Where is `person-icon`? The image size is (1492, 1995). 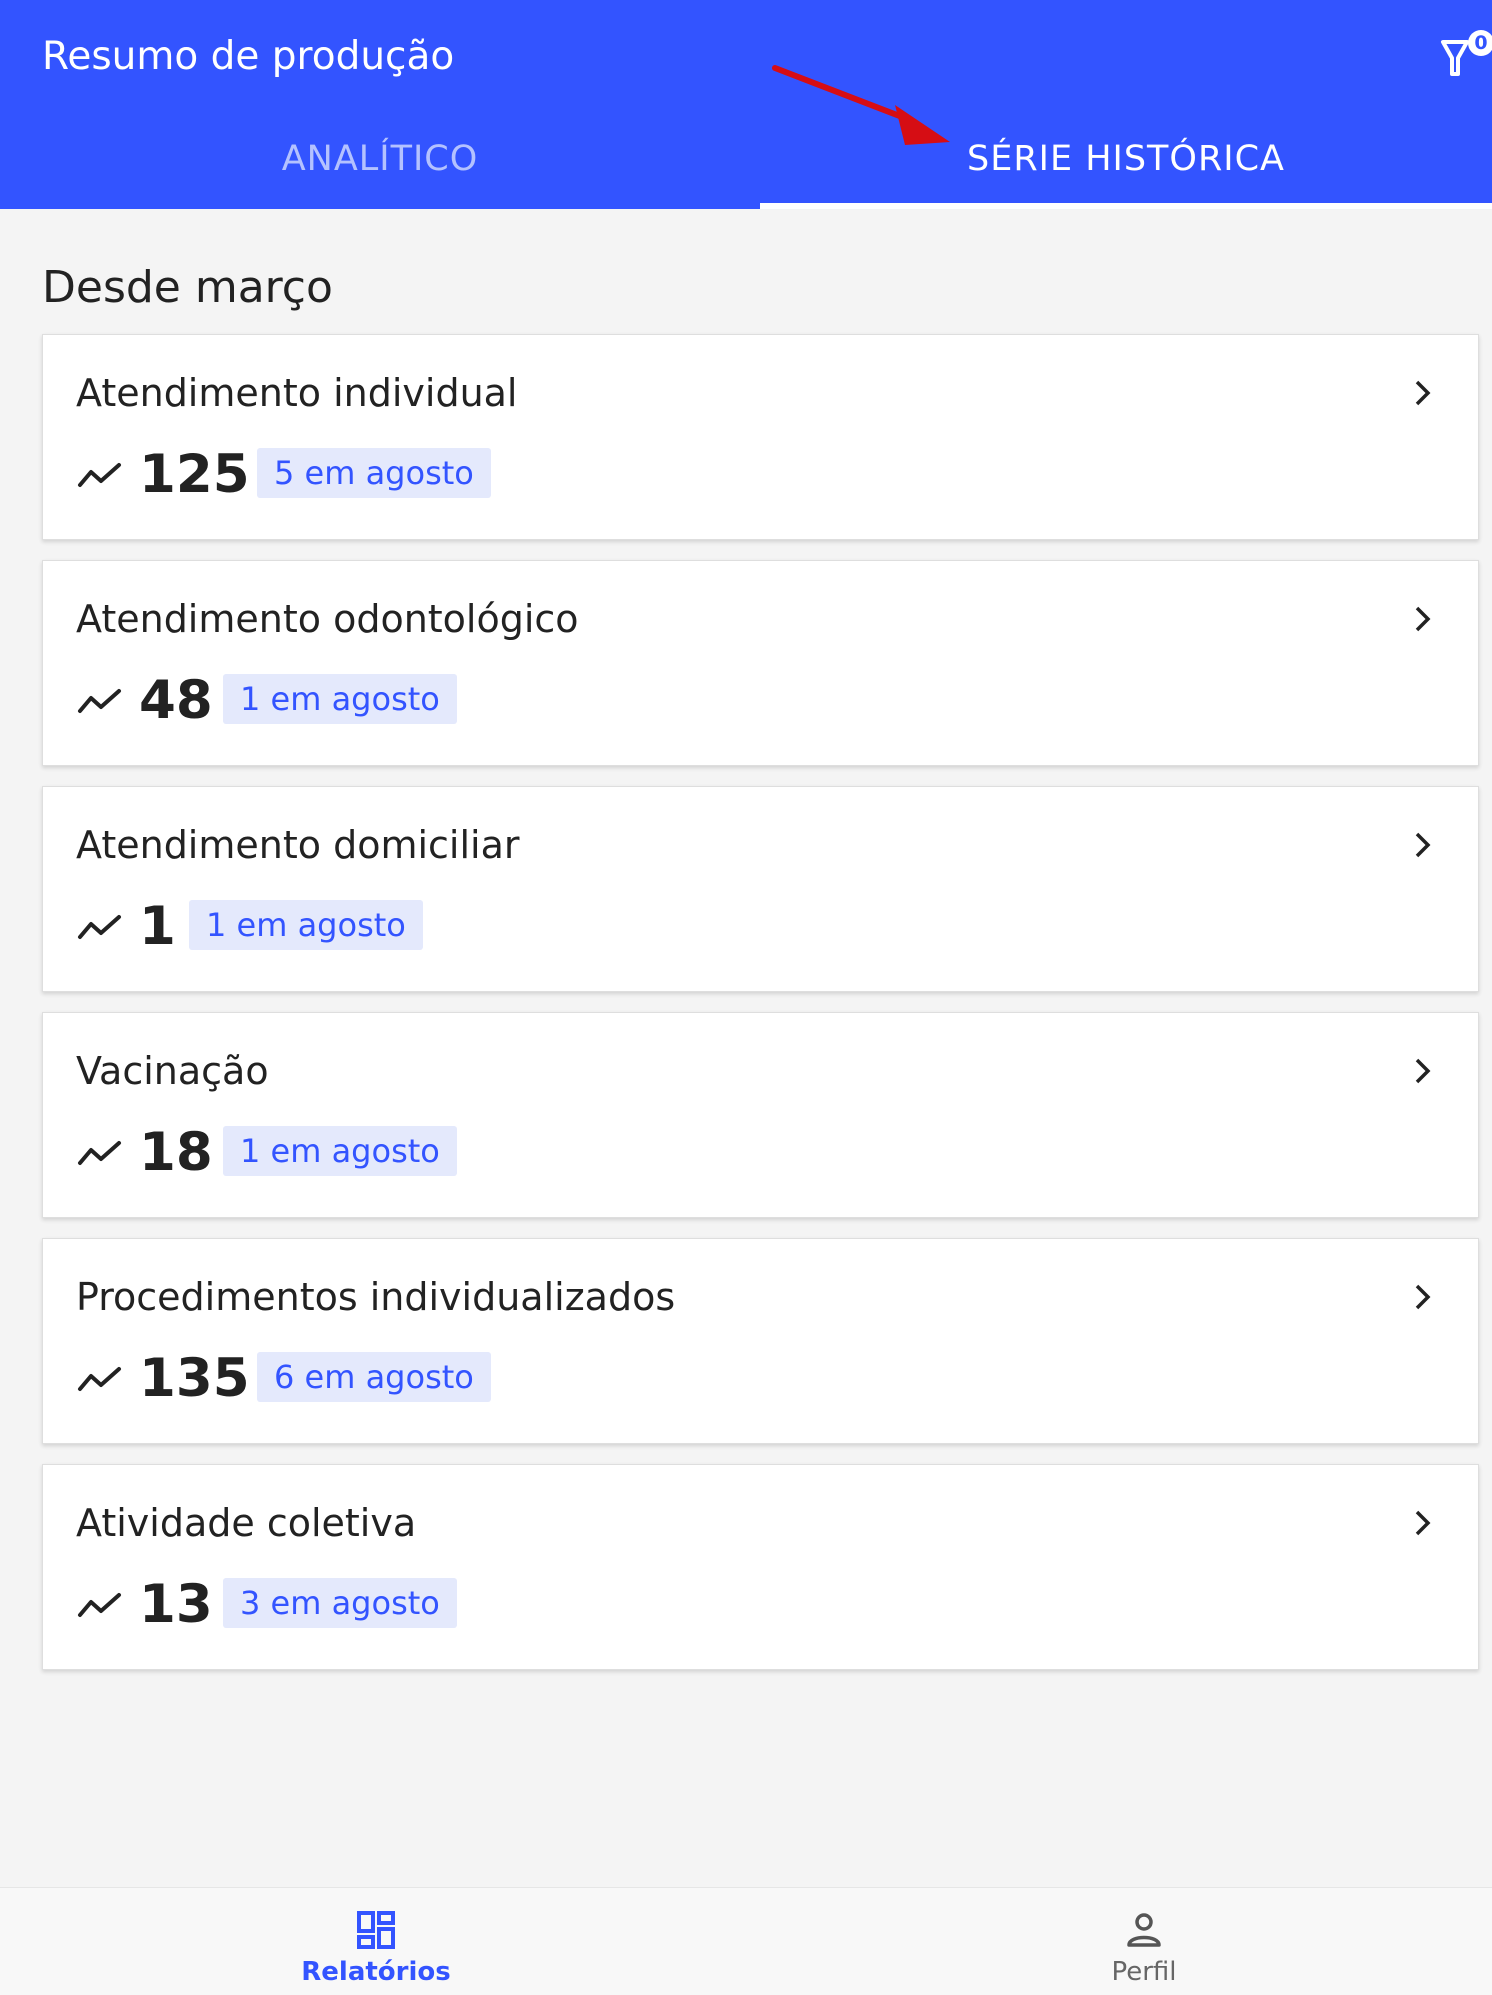 person-icon is located at coordinates (1144, 1930).